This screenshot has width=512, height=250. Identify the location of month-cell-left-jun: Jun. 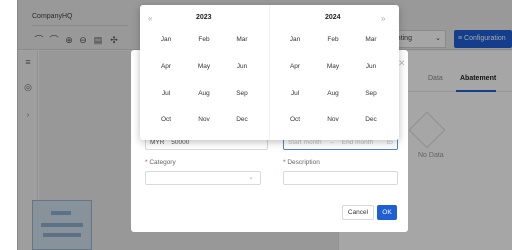
(242, 66).